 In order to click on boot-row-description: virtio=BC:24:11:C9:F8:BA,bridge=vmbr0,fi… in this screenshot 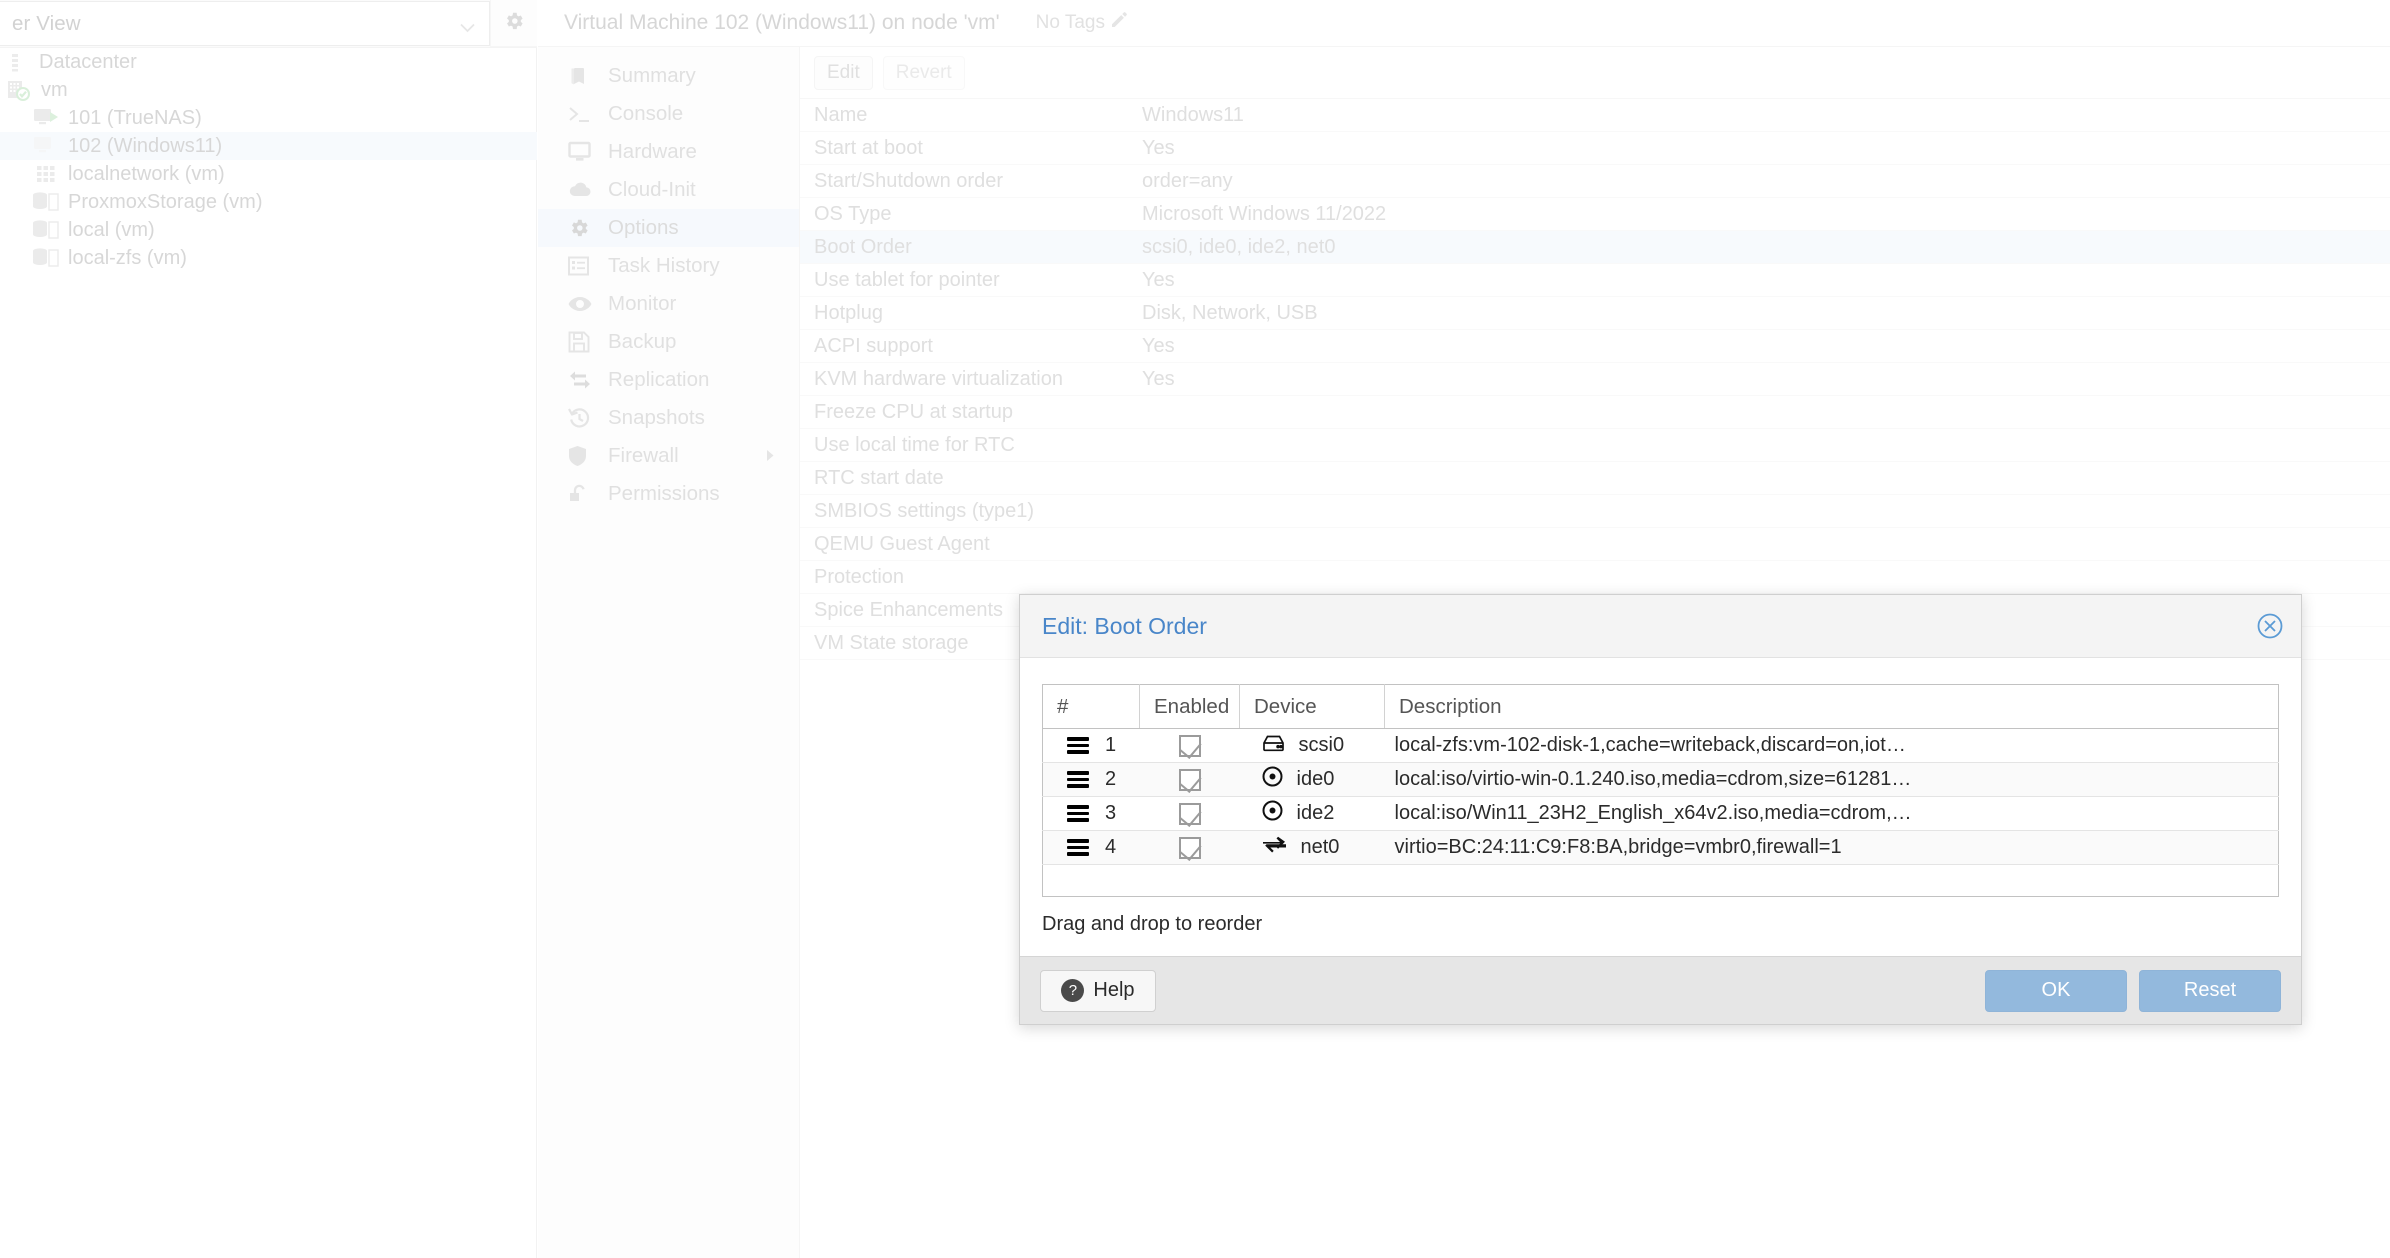, I will do `click(1831, 847)`.